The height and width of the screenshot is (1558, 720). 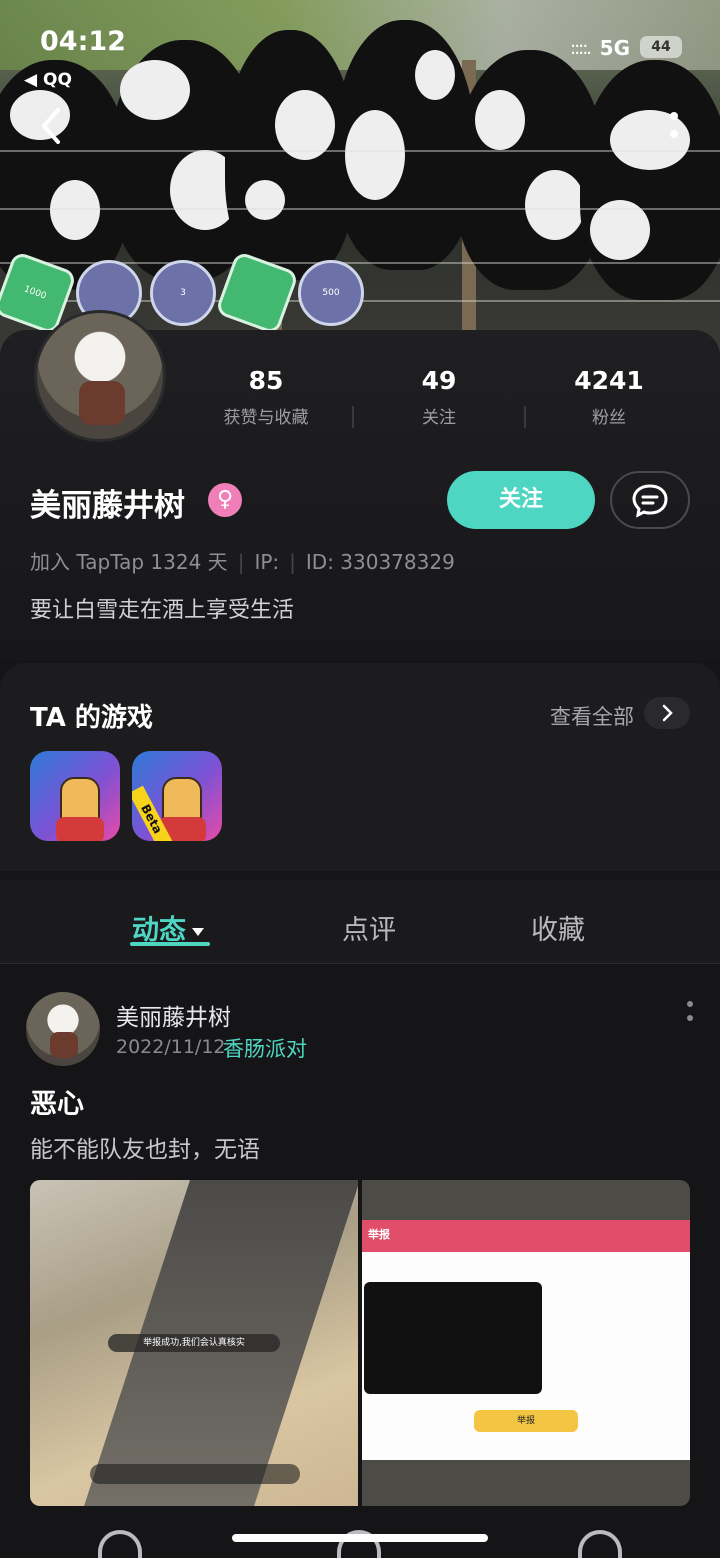 I want to click on more-options-button, so click(x=674, y=126).